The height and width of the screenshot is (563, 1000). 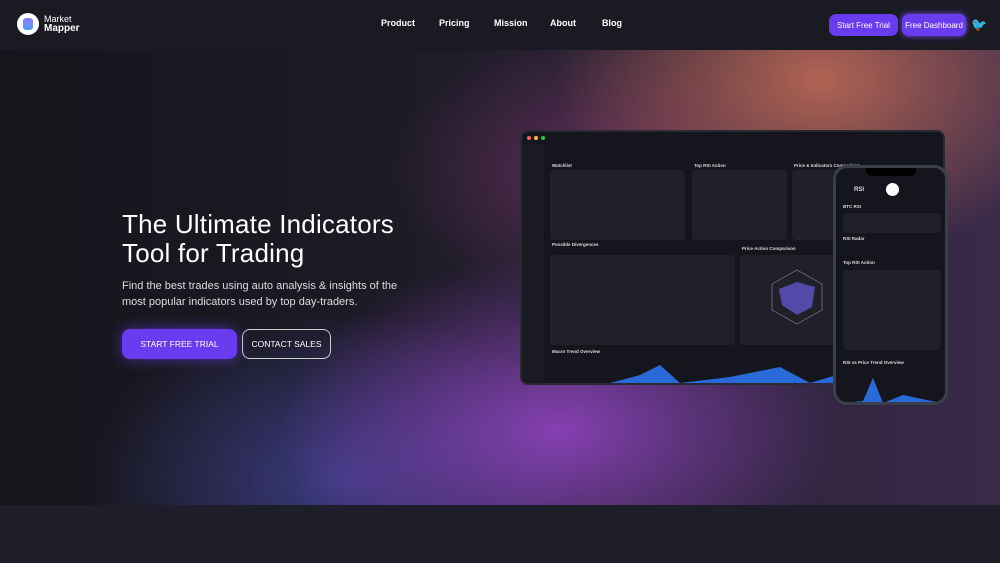 I want to click on logo: Market Mapper, so click(x=48, y=24).